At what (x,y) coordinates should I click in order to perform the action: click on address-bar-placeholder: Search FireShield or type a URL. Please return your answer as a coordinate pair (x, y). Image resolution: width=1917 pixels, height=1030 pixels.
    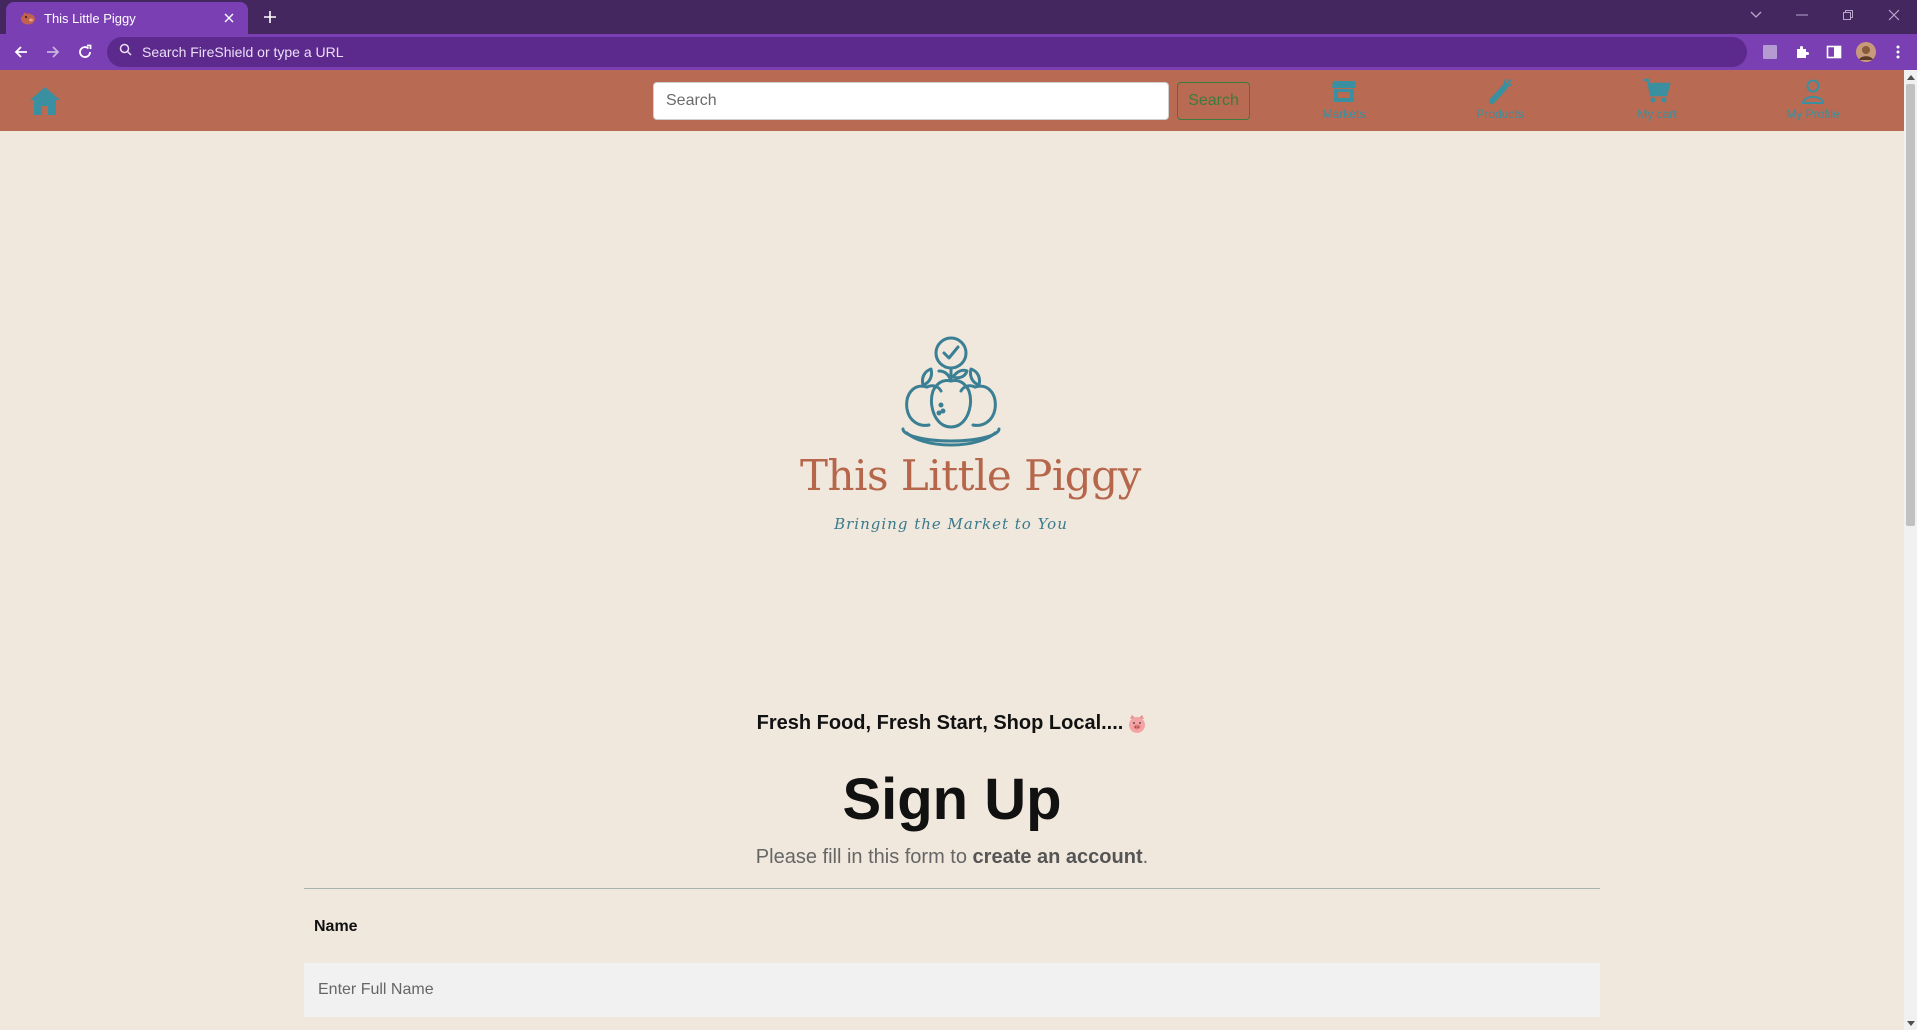
    Looking at the image, I should click on (243, 52).